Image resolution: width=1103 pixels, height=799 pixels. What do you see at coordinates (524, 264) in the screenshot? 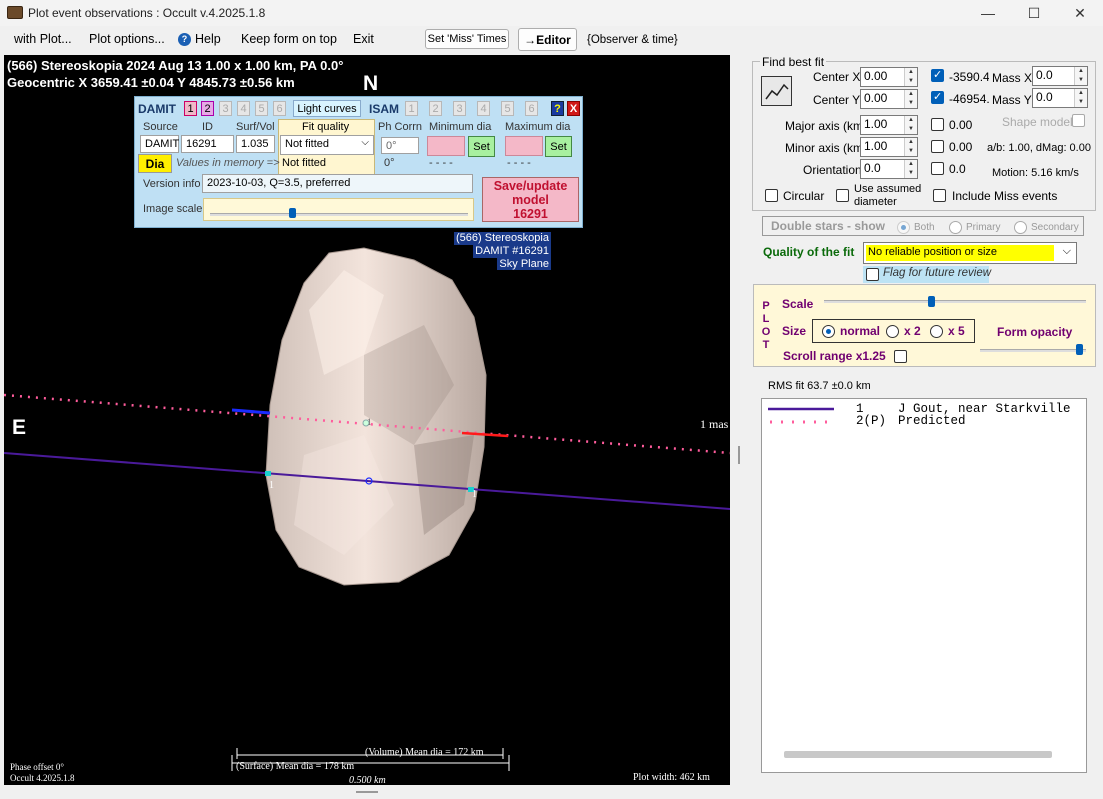
I see `sky-plane-label: Sky Plane` at bounding box center [524, 264].